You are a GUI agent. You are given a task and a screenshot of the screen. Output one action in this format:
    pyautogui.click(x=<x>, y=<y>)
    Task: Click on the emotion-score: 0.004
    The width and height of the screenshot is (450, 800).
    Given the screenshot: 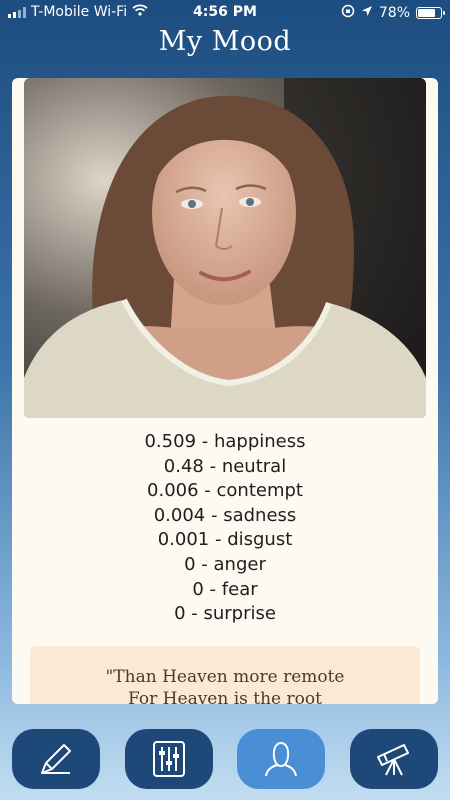 What is the action you would take?
    pyautogui.click(x=179, y=515)
    